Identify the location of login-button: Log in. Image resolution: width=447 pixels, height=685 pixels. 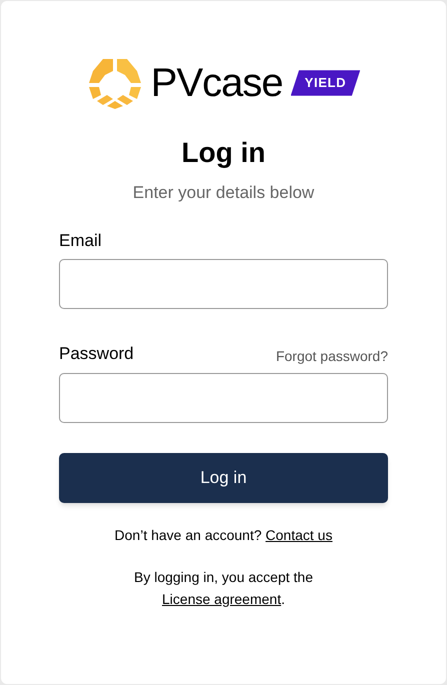
(223, 477).